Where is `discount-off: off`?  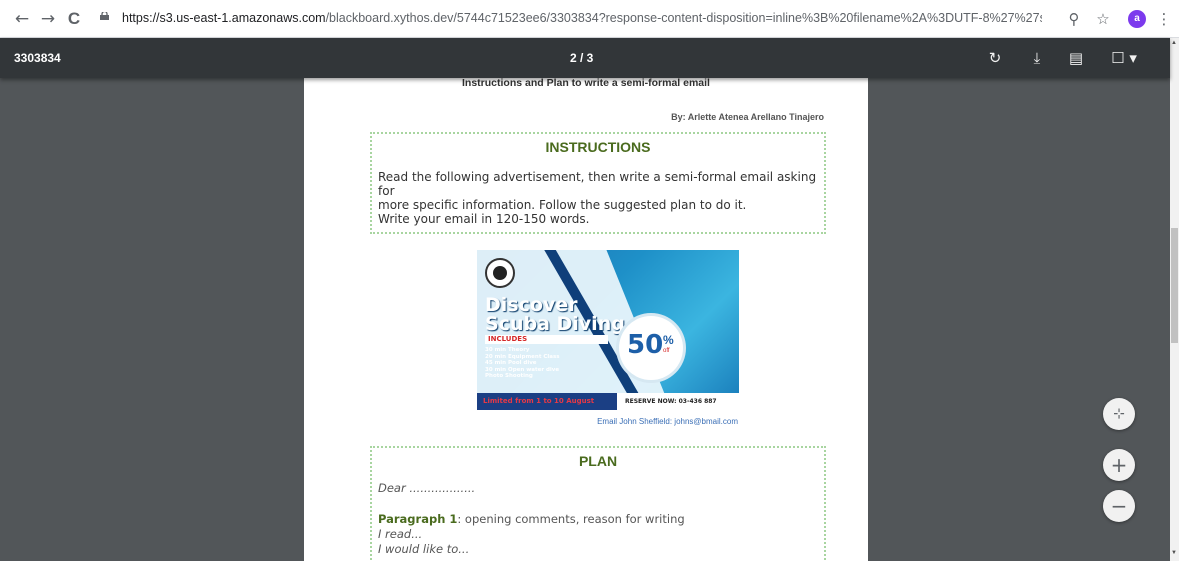 discount-off: off is located at coordinates (666, 351).